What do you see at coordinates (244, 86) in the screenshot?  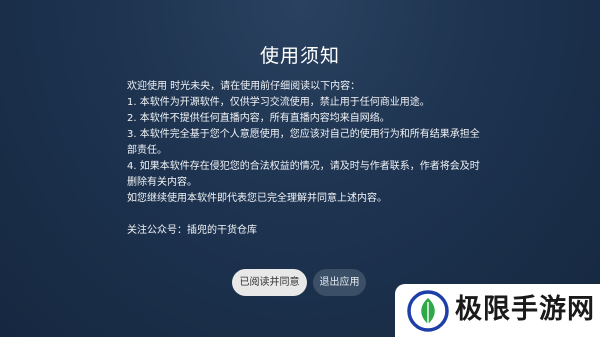 I see `welcome-line: 欢迎使用 时光未央，请在使用前仔细阅读以下内容：` at bounding box center [244, 86].